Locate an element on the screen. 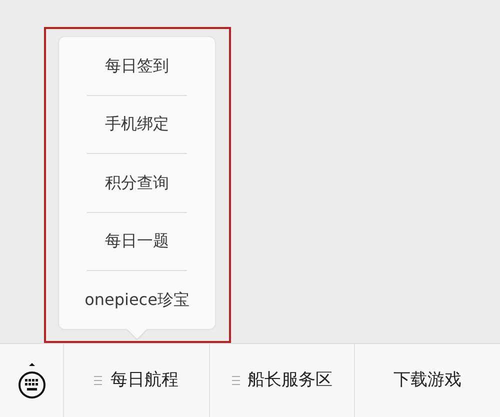  menu-tab: 下载游戏 is located at coordinates (427, 380).